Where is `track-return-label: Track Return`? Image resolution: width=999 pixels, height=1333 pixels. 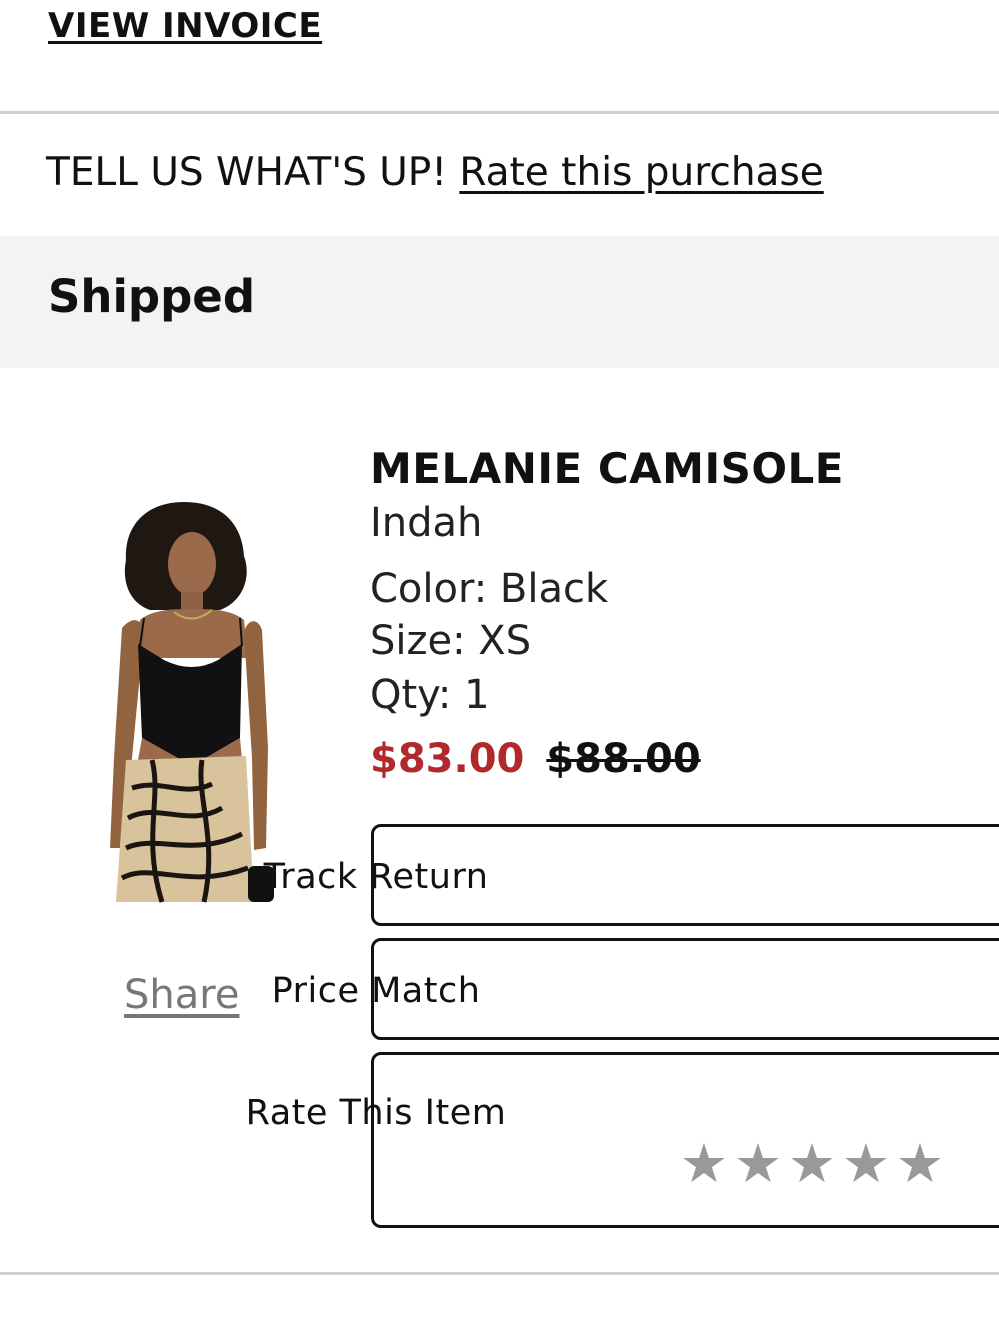
track-return-label: Track Return is located at coordinates (376, 877).